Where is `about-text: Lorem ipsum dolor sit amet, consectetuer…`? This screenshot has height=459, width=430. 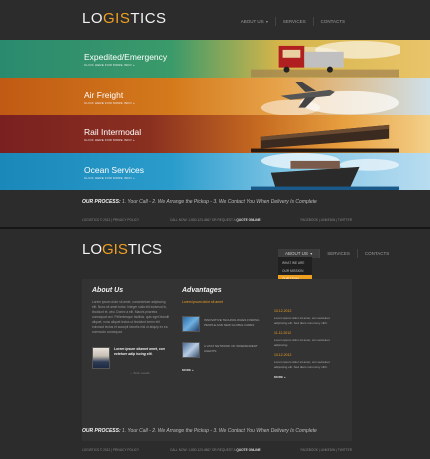
about-text: Lorem ipsum dolor sit amet, consectetuer… is located at coordinates (131, 317).